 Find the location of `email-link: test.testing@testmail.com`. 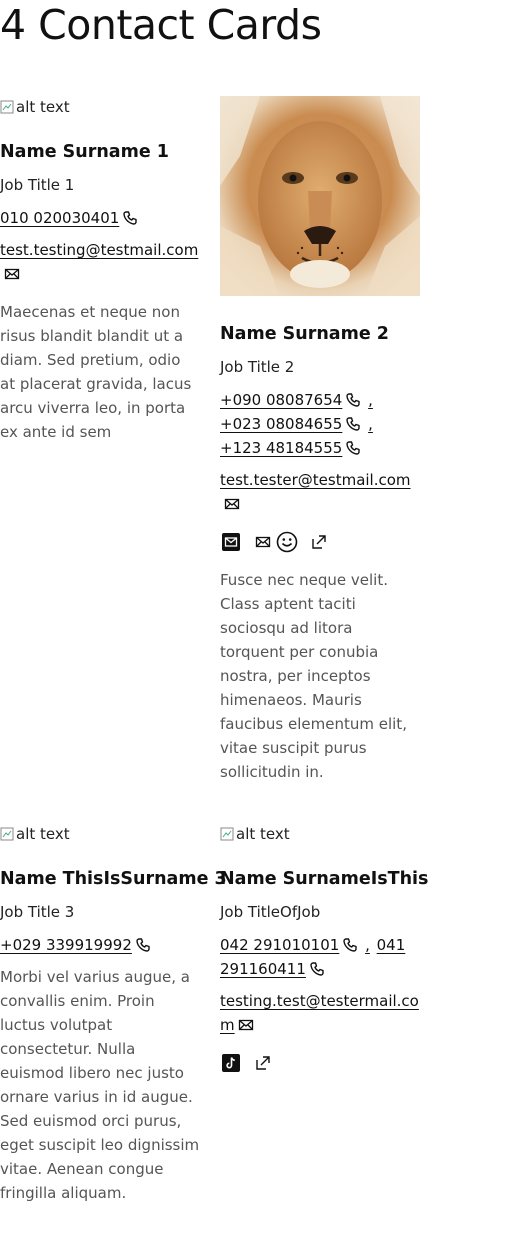

email-link: test.testing@testmail.com is located at coordinates (99, 250).